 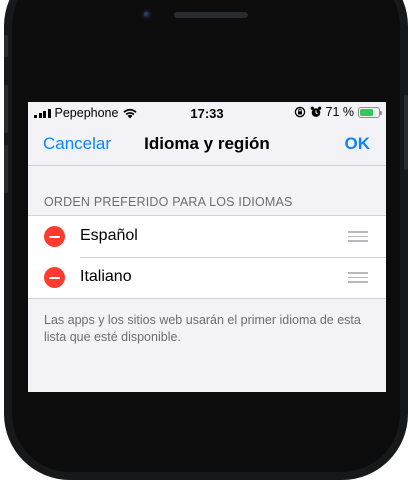 I want to click on navigation-bar: Cancelar Idioma y región OK, so click(x=207, y=144).